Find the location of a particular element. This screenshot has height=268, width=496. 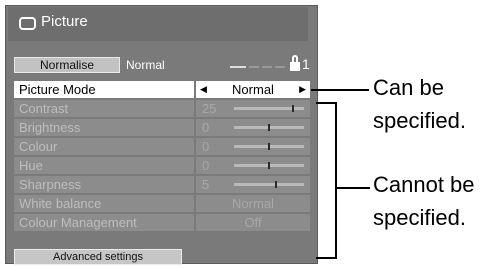

cannot-leader-line is located at coordinates (352, 188).